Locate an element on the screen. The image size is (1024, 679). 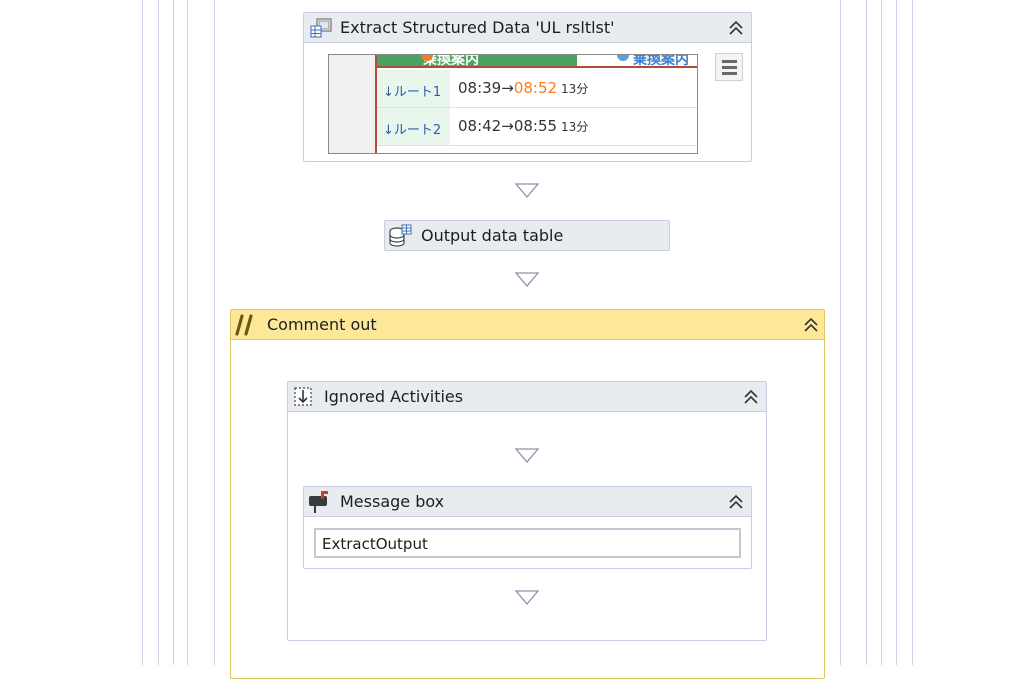
activity-header: Extract Structured Data 'UL rsltlst' is located at coordinates (527, 28).